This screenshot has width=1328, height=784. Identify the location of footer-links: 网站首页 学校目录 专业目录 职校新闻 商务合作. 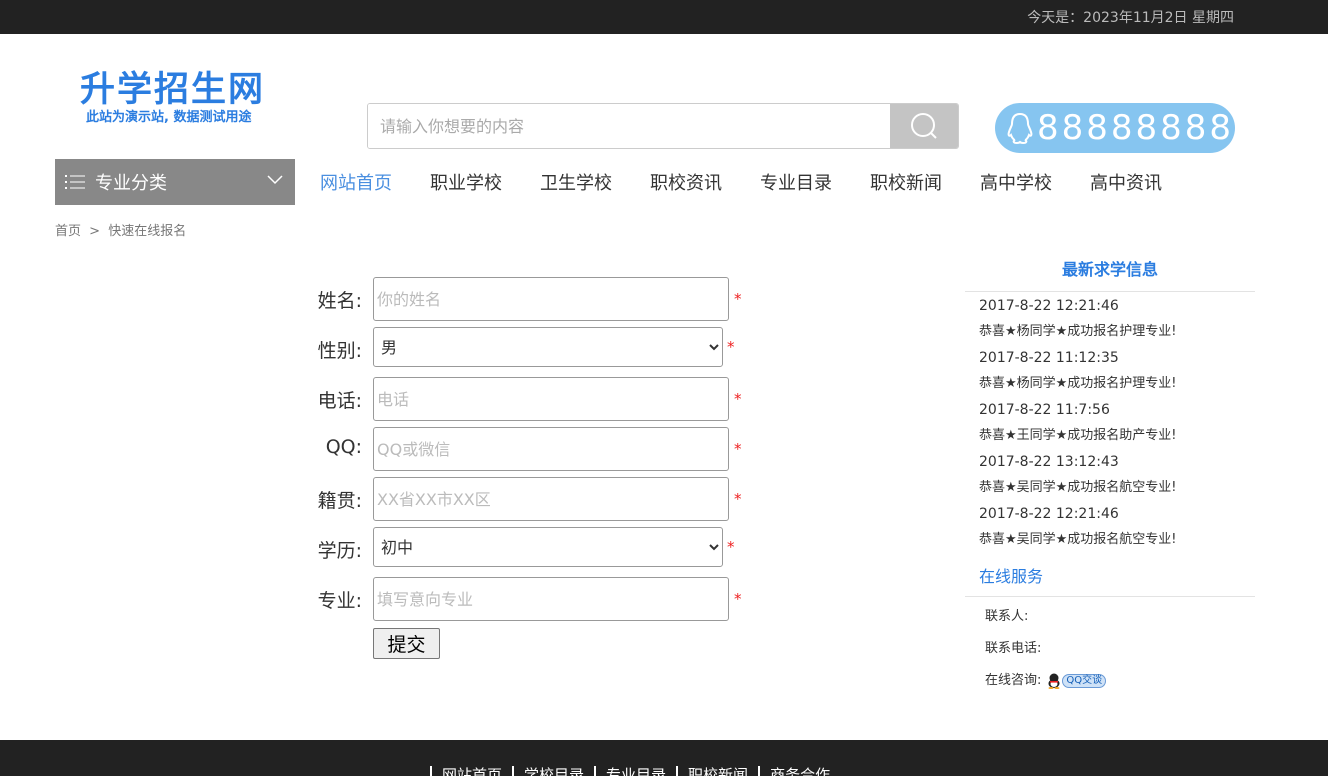
(635, 775).